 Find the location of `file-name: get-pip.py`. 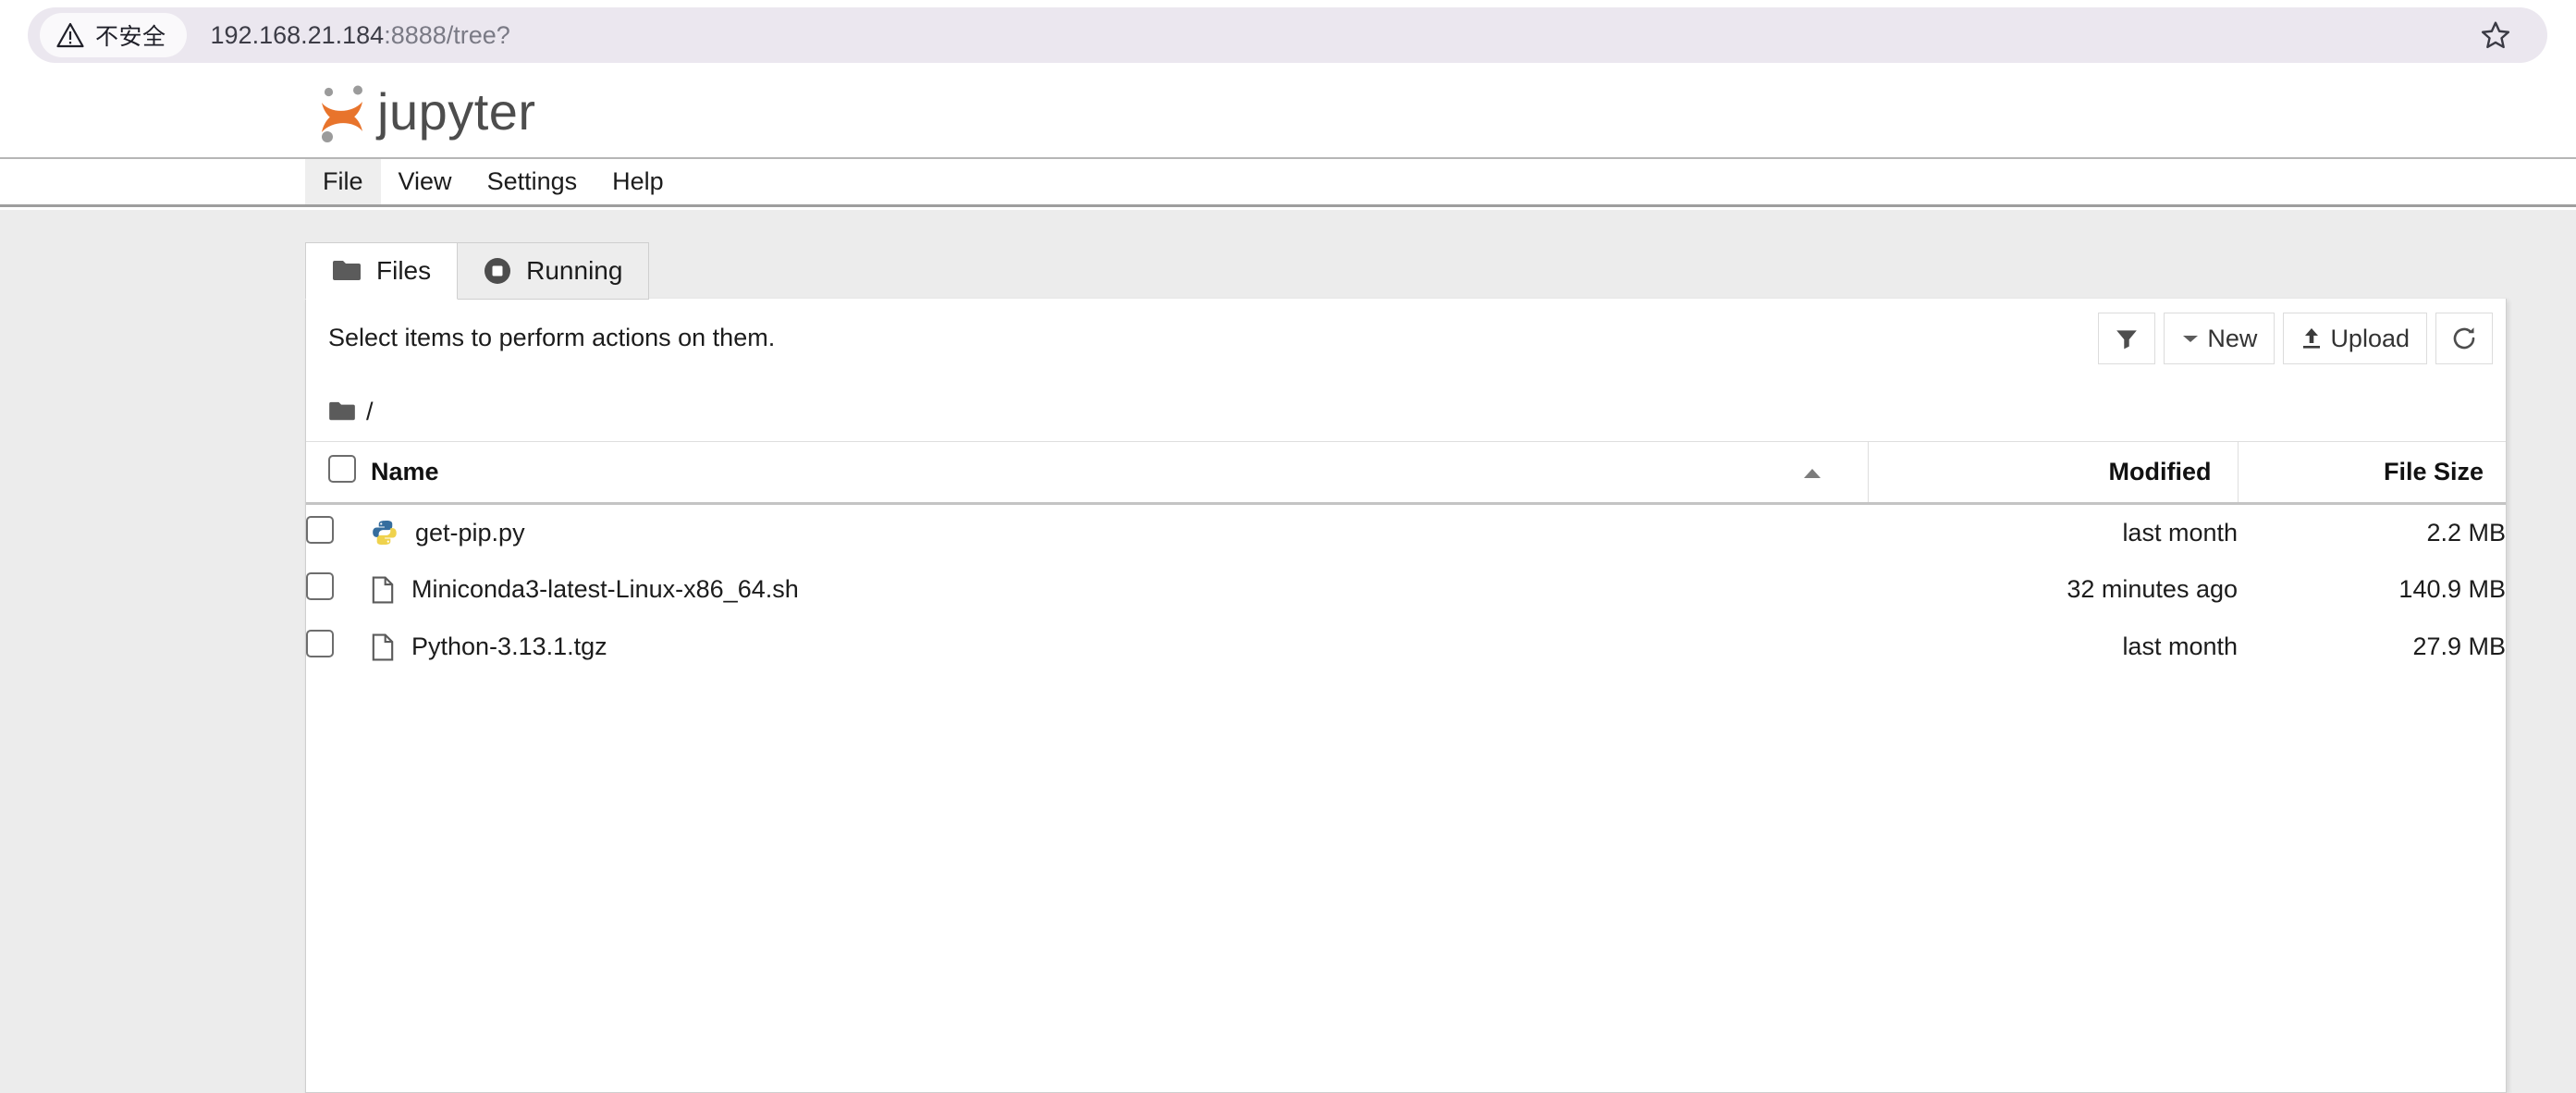

file-name: get-pip.py is located at coordinates (470, 533).